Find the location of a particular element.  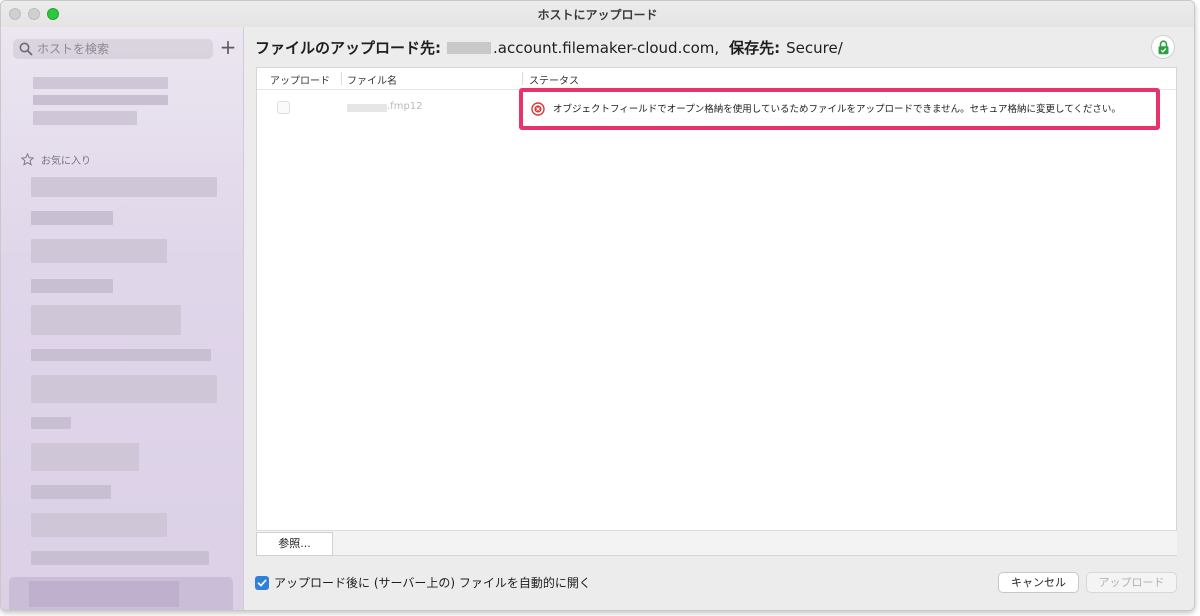

lock-icon is located at coordinates (1163, 47).